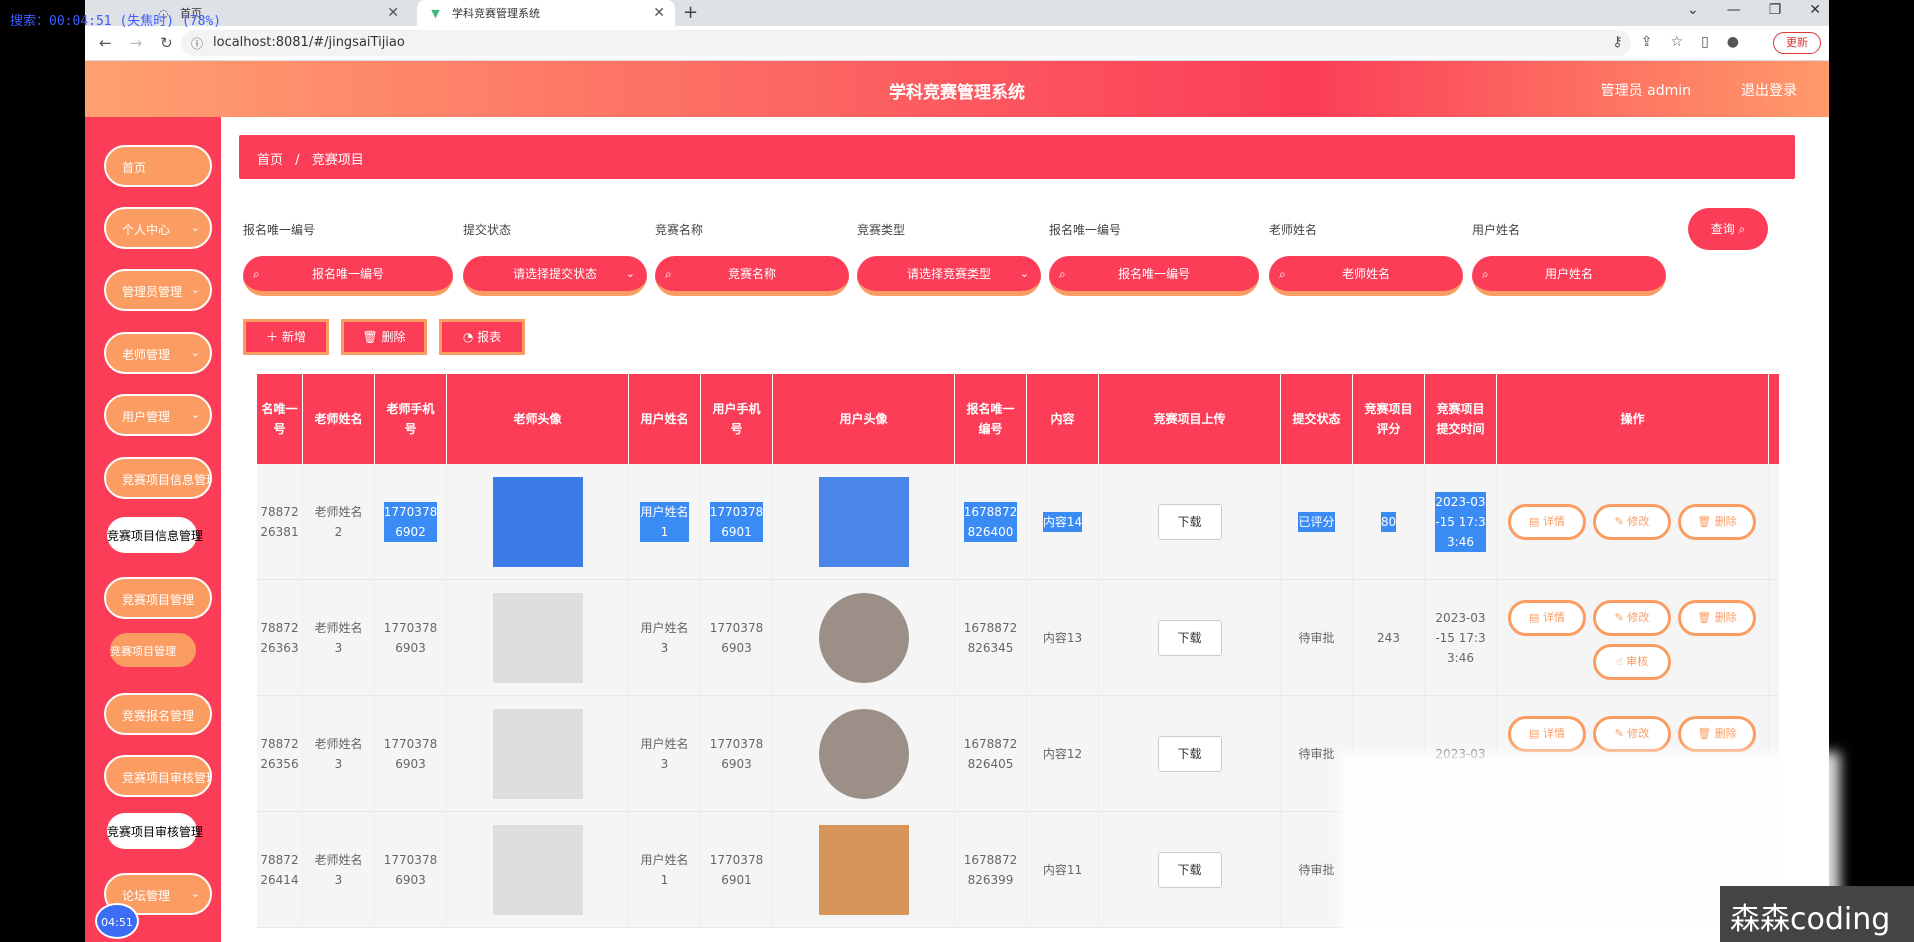 The image size is (1914, 942). Describe the element at coordinates (1769, 90) in the screenshot. I see `logout-link: 退出登录` at that location.